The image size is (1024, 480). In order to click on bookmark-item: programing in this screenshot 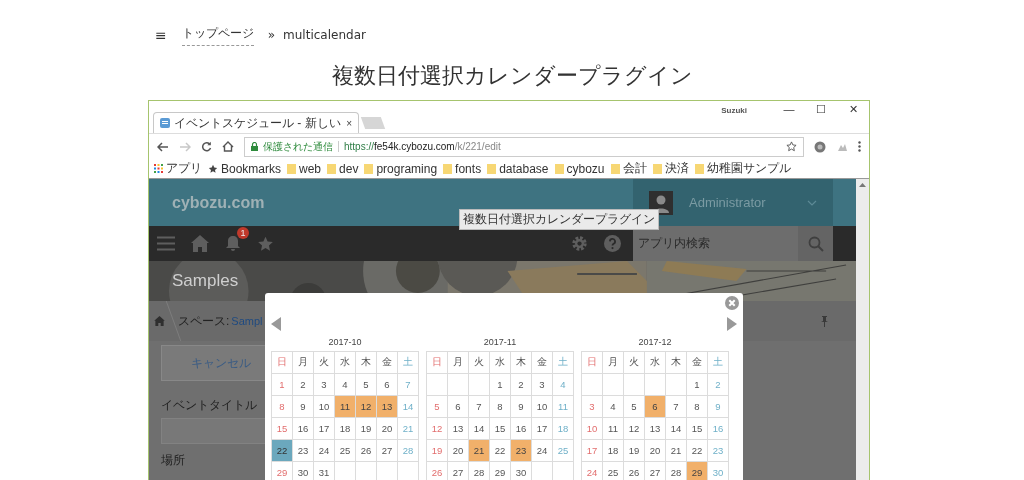, I will do `click(401, 168)`.